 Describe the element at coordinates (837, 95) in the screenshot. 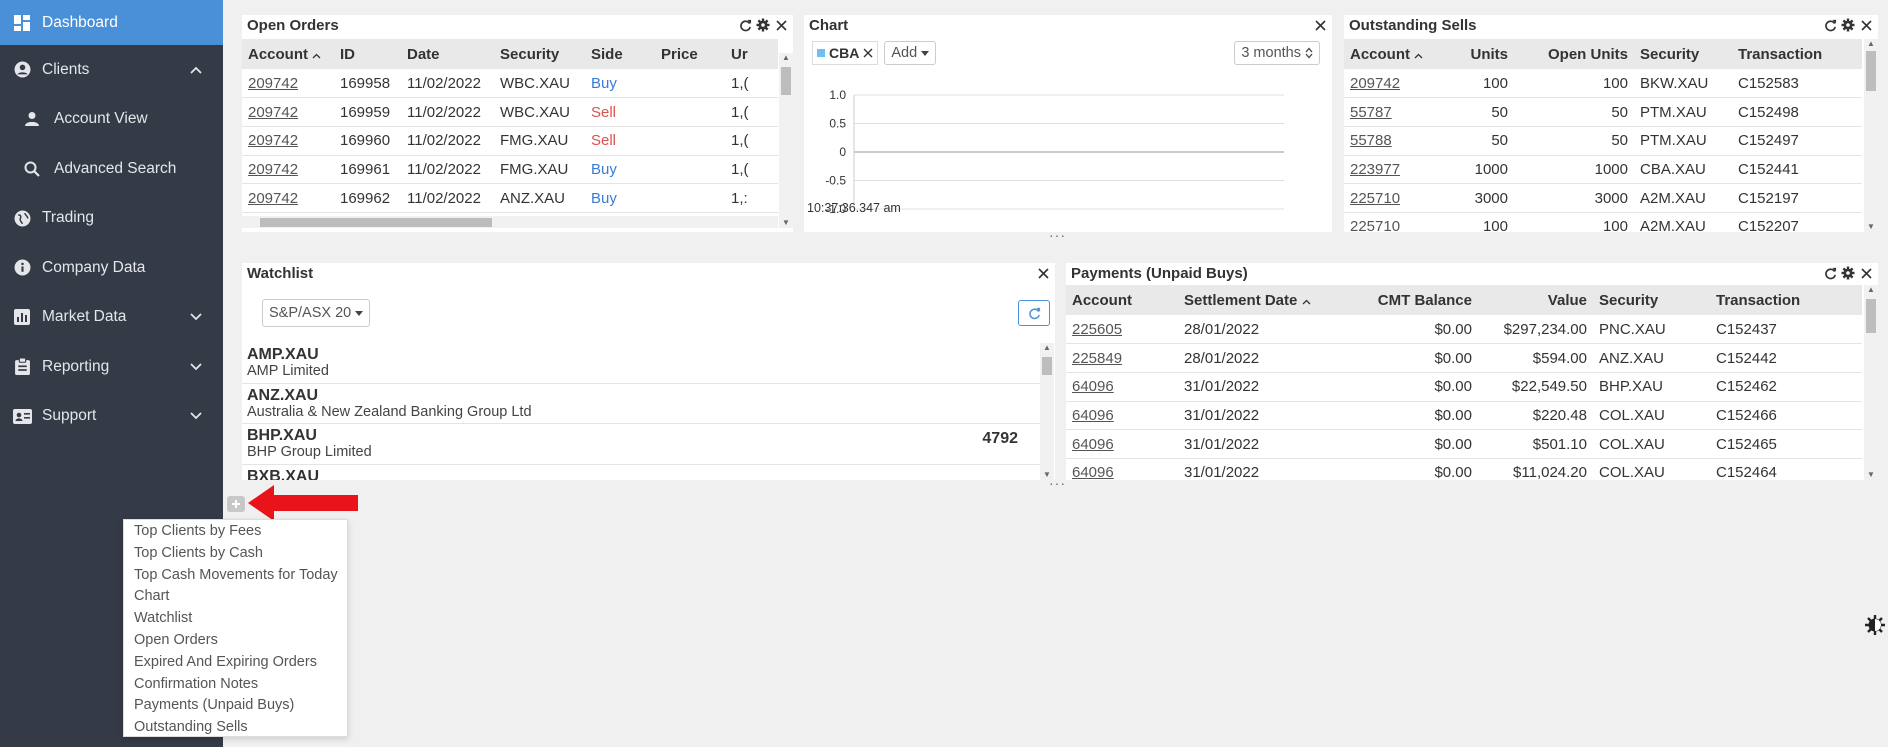

I see `y-tick-label: 1.0` at that location.